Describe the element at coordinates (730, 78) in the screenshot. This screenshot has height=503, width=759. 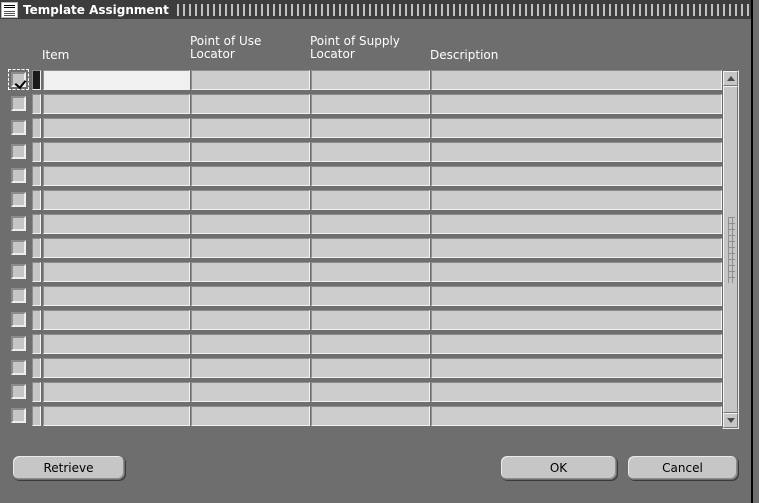
I see `scroll-up-button` at that location.